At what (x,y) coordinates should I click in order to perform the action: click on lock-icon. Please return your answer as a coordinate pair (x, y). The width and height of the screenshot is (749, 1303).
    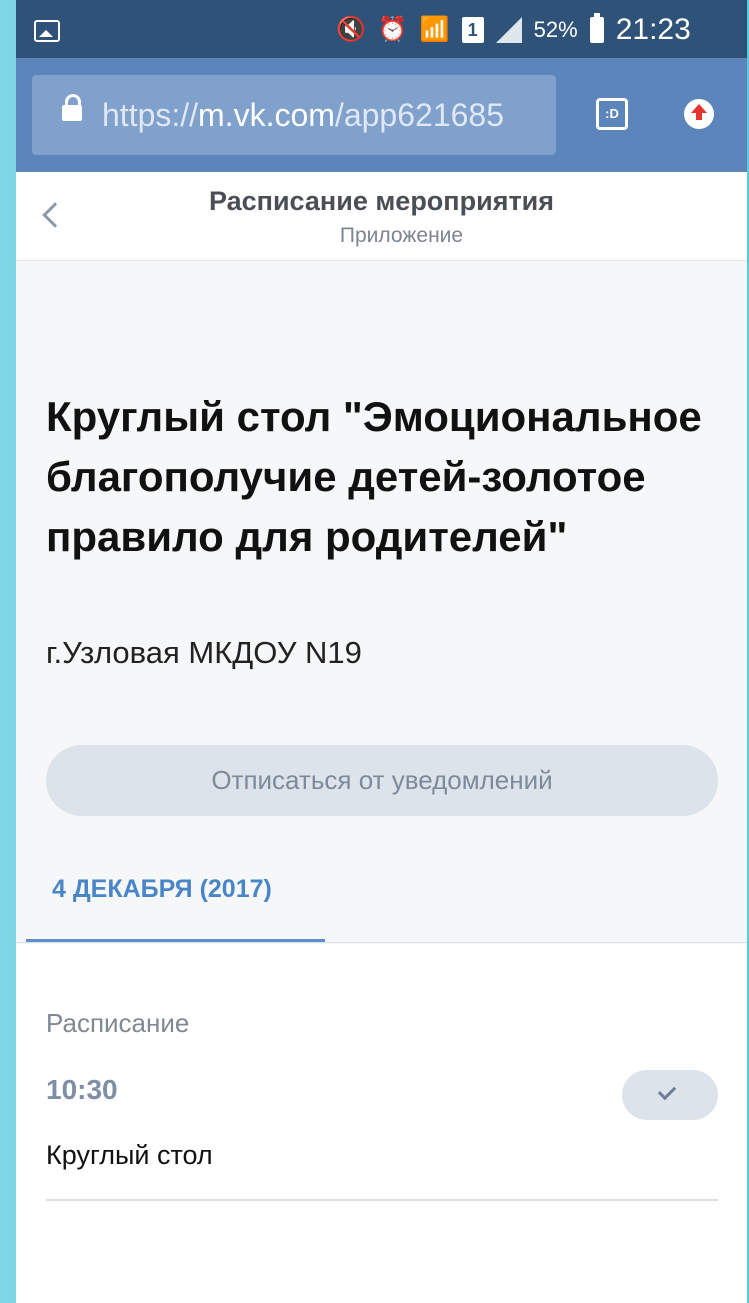
    Looking at the image, I should click on (72, 107).